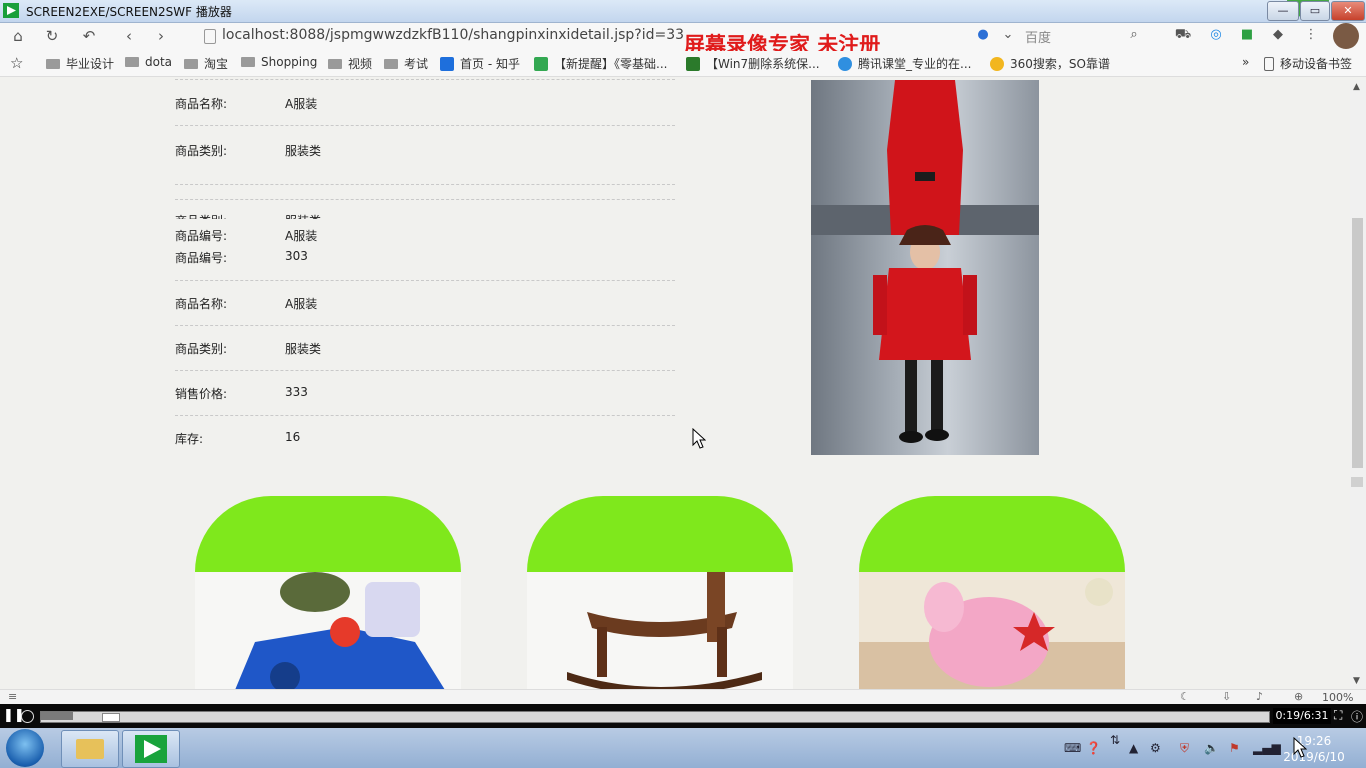 The height and width of the screenshot is (768, 1366). I want to click on volume-icon: 🔈, so click(1211, 748).